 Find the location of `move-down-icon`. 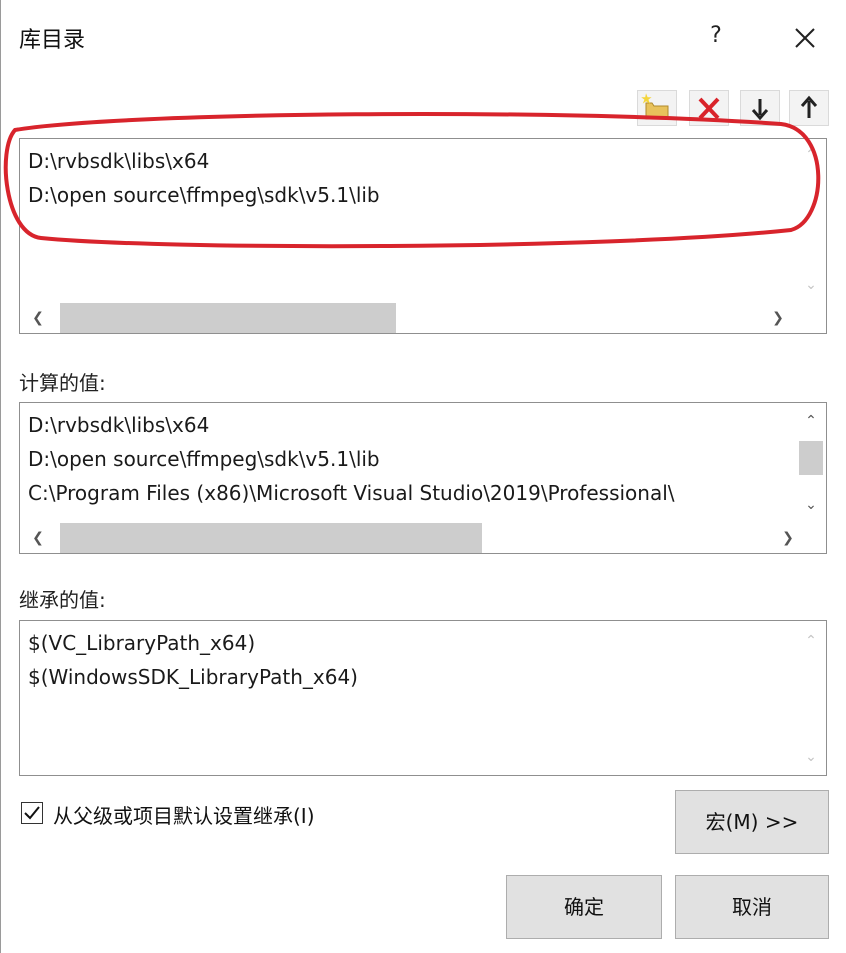

move-down-icon is located at coordinates (760, 110).